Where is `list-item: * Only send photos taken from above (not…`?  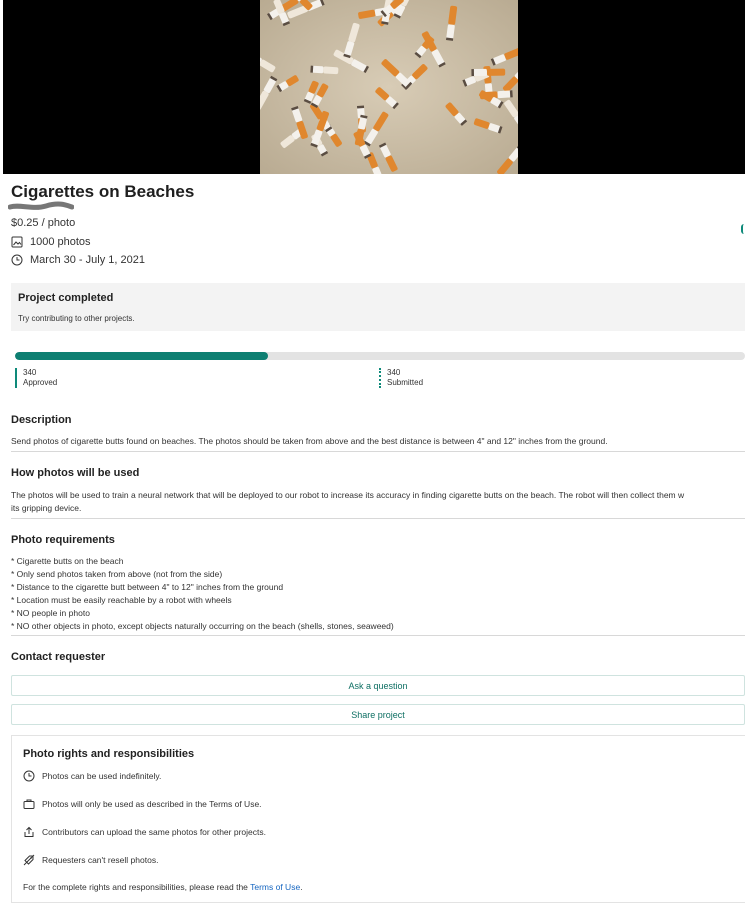 list-item: * Only send photos taken from above (not… is located at coordinates (117, 574).